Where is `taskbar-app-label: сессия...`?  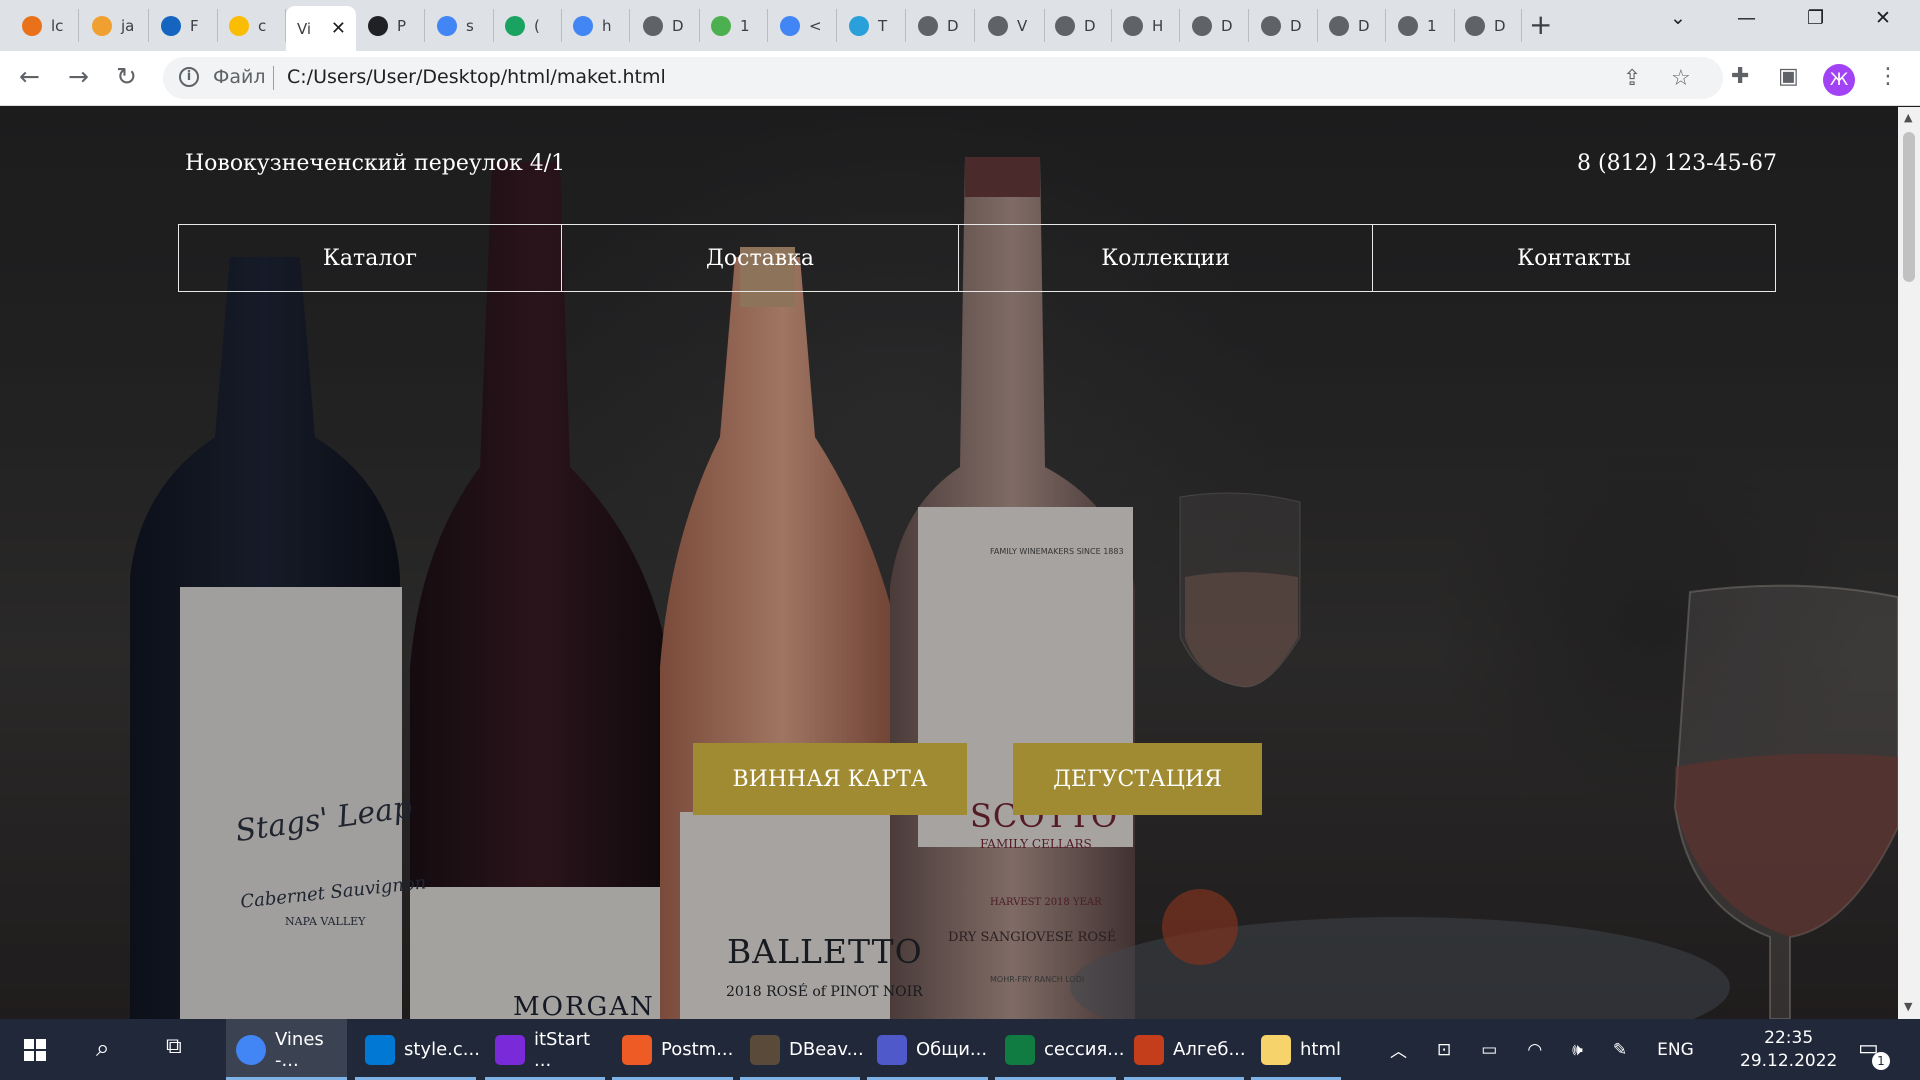
taskbar-app-label: сессия... is located at coordinates (1084, 1049).